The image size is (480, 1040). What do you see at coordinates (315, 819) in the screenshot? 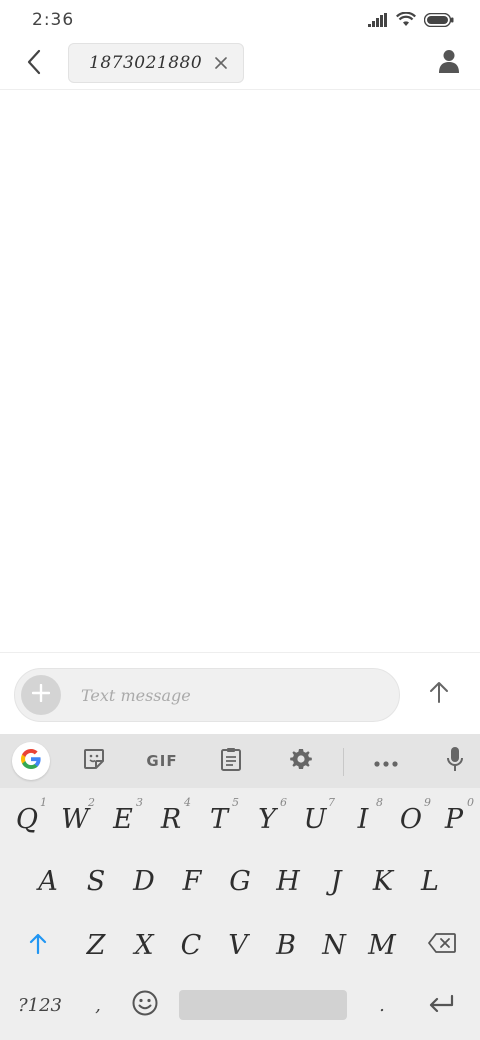
I see `key-u: U7` at bounding box center [315, 819].